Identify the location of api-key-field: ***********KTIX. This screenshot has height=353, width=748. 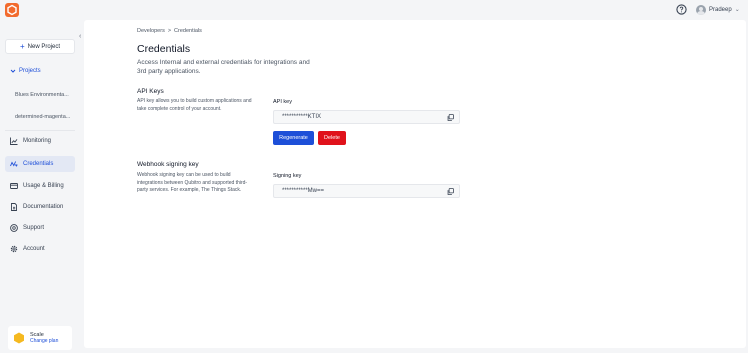
(366, 117).